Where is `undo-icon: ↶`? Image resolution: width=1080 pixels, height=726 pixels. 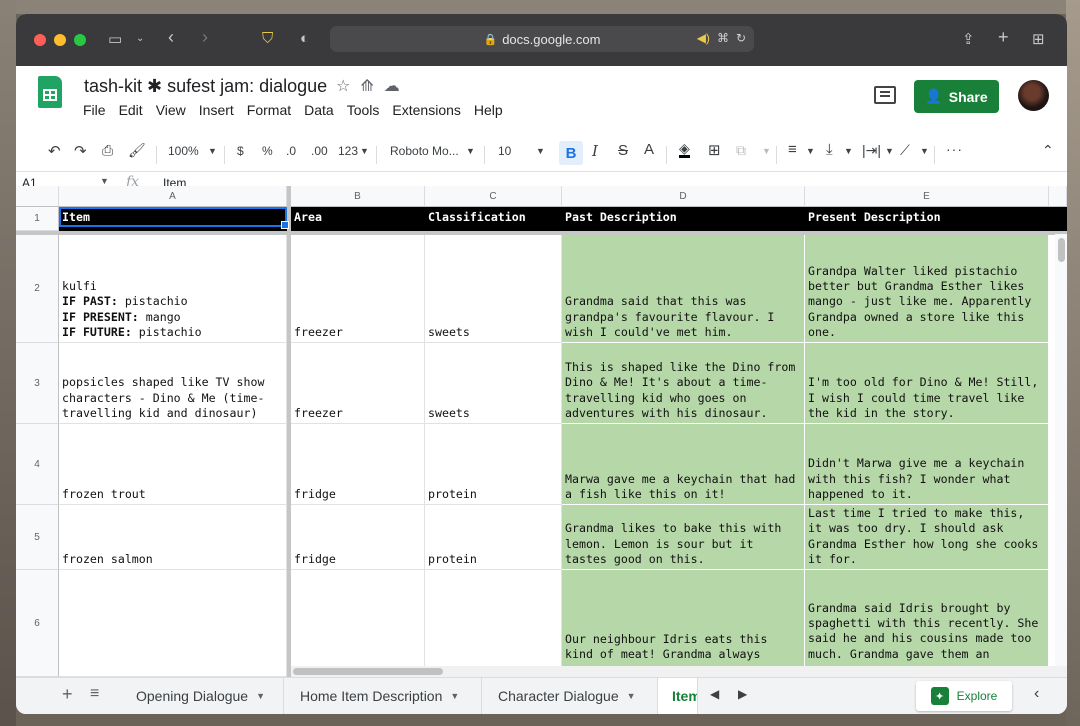
undo-icon: ↶ is located at coordinates (54, 151).